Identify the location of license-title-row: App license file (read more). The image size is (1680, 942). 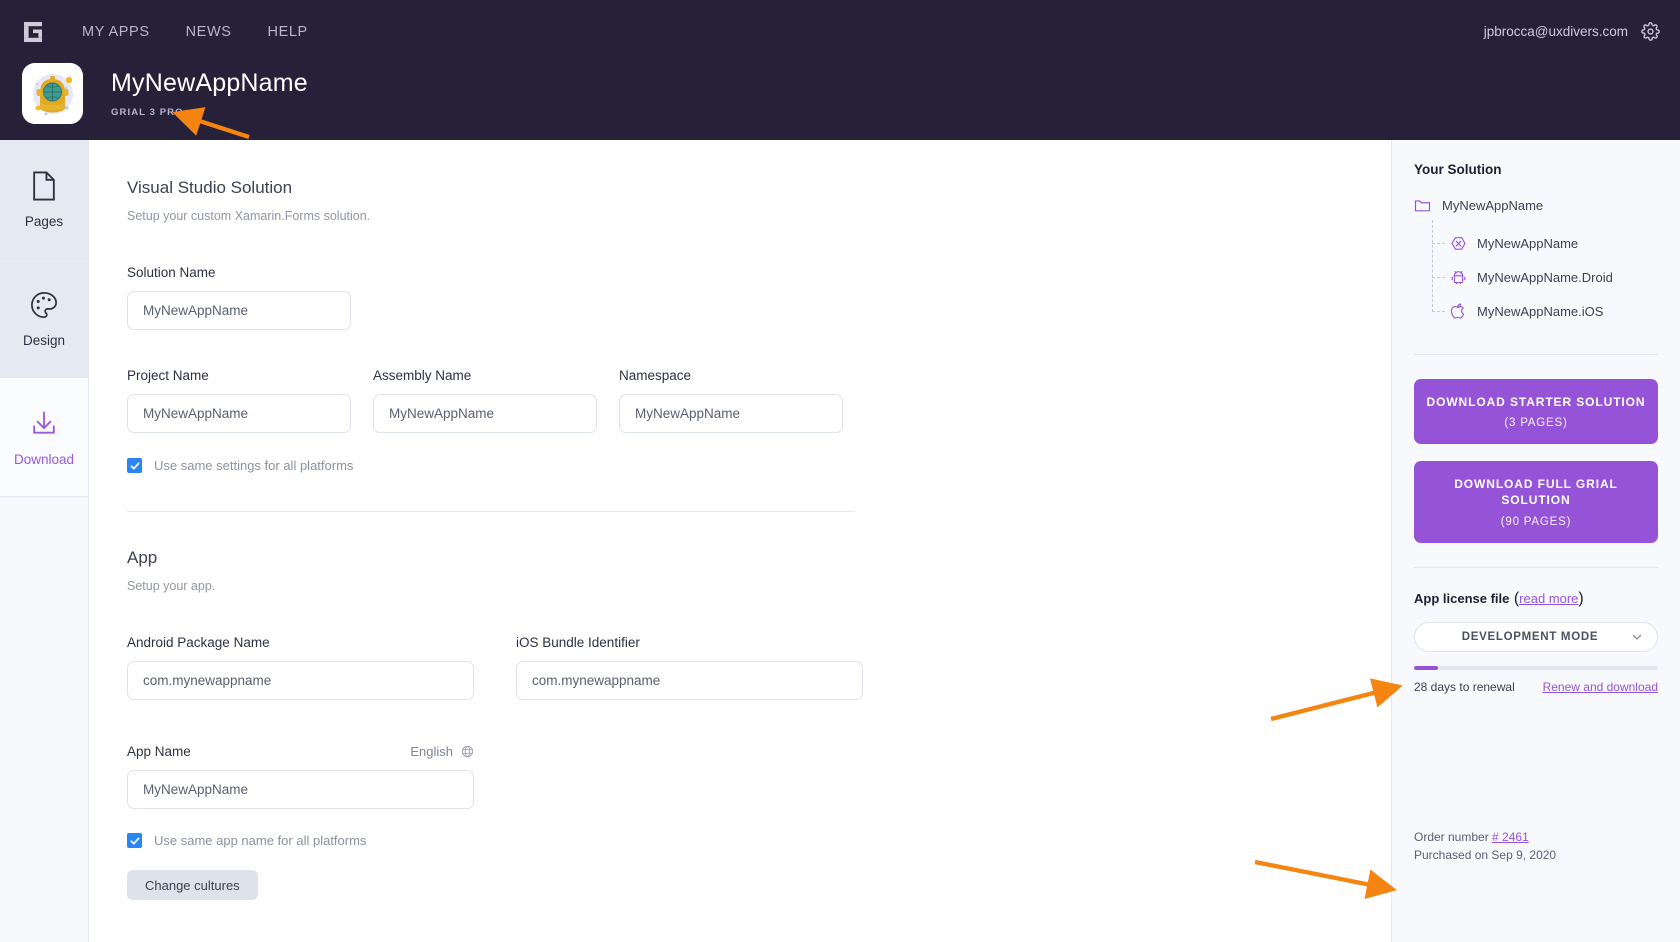
(1536, 599).